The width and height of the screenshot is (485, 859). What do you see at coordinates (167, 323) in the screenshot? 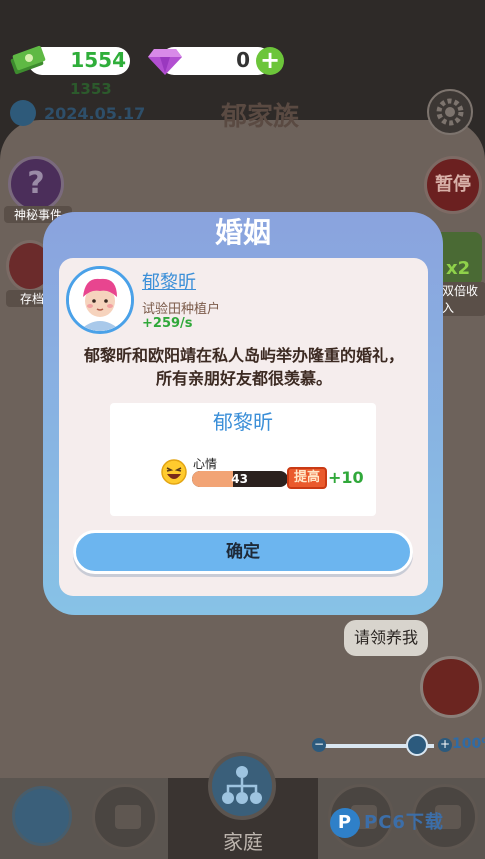
I see `character-income-rate: +259/s` at bounding box center [167, 323].